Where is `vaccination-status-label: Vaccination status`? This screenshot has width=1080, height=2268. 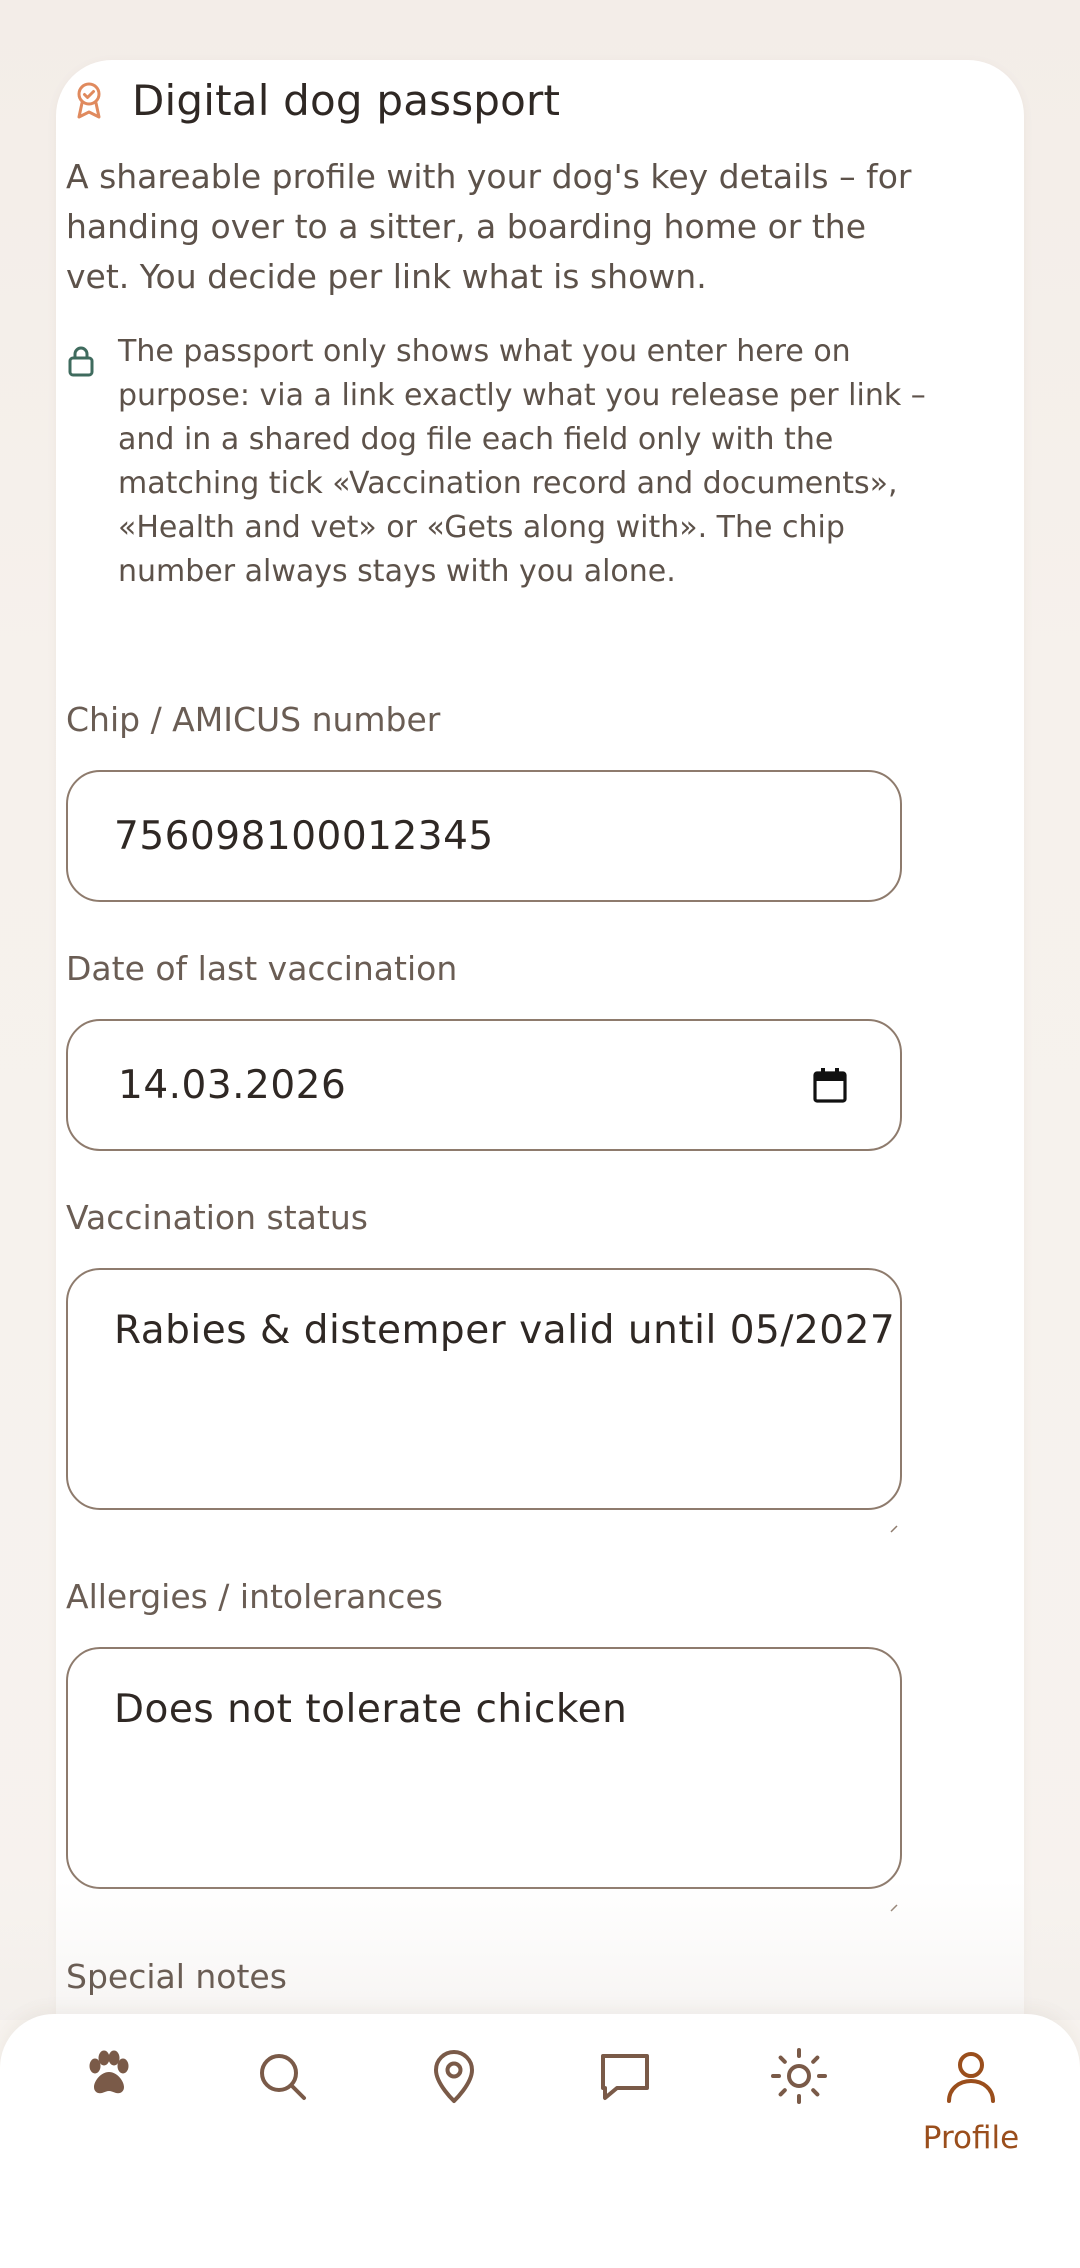
vaccination-status-label: Vaccination status is located at coordinates (217, 1217).